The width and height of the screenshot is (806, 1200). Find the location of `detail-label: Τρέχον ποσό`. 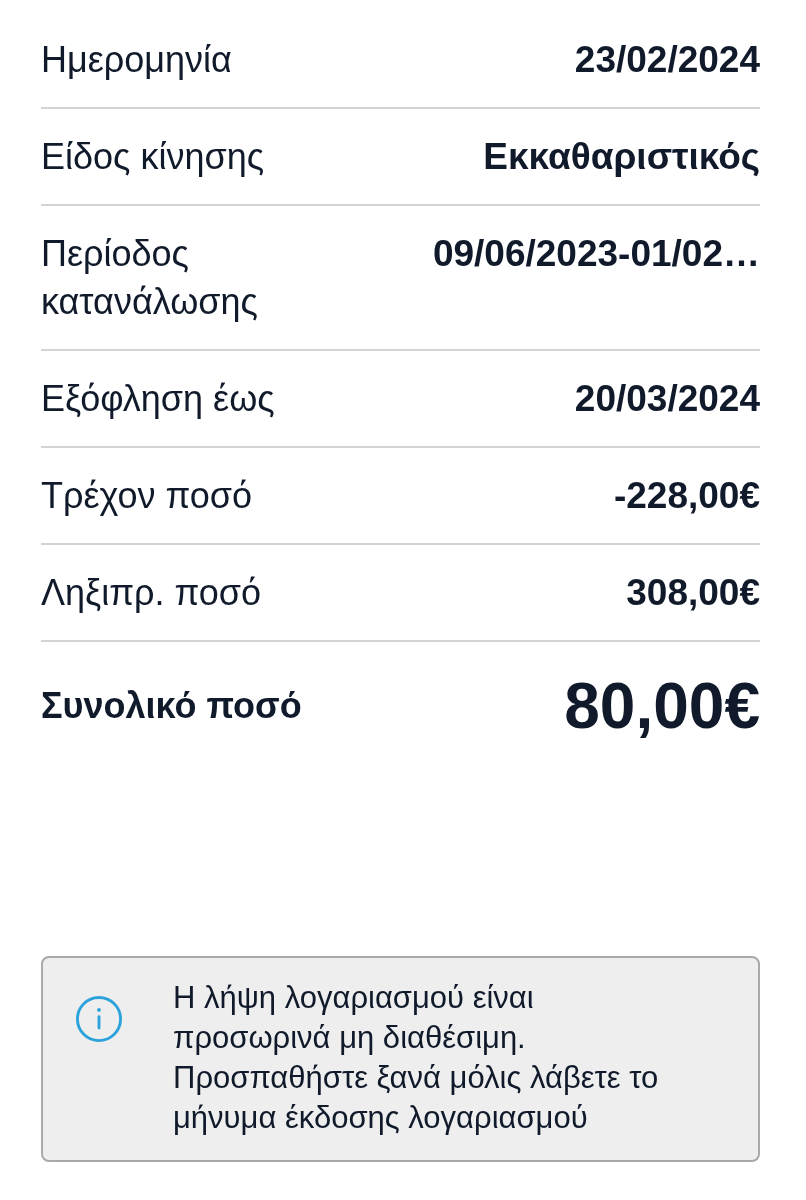

detail-label: Τρέχον ποσό is located at coordinates (147, 496).